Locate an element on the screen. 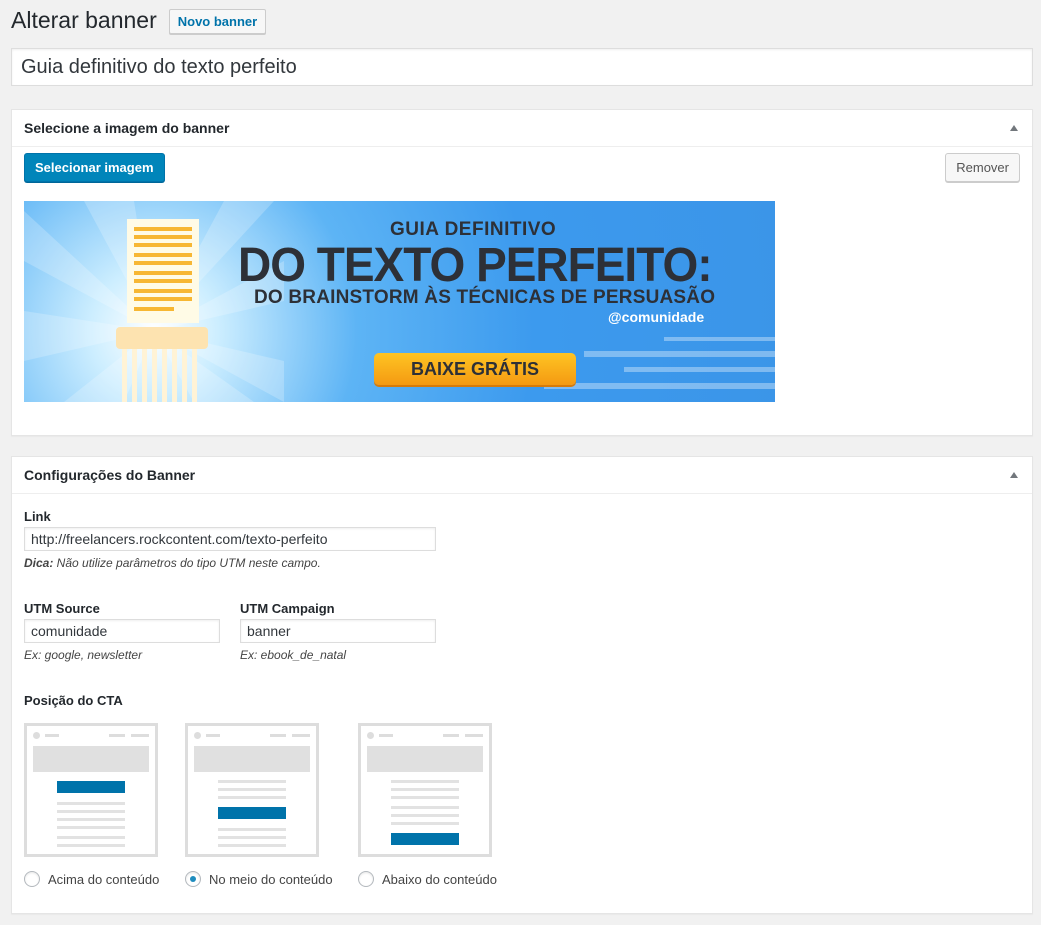 This screenshot has height=925, width=1041. link-label: Link is located at coordinates (37, 516).